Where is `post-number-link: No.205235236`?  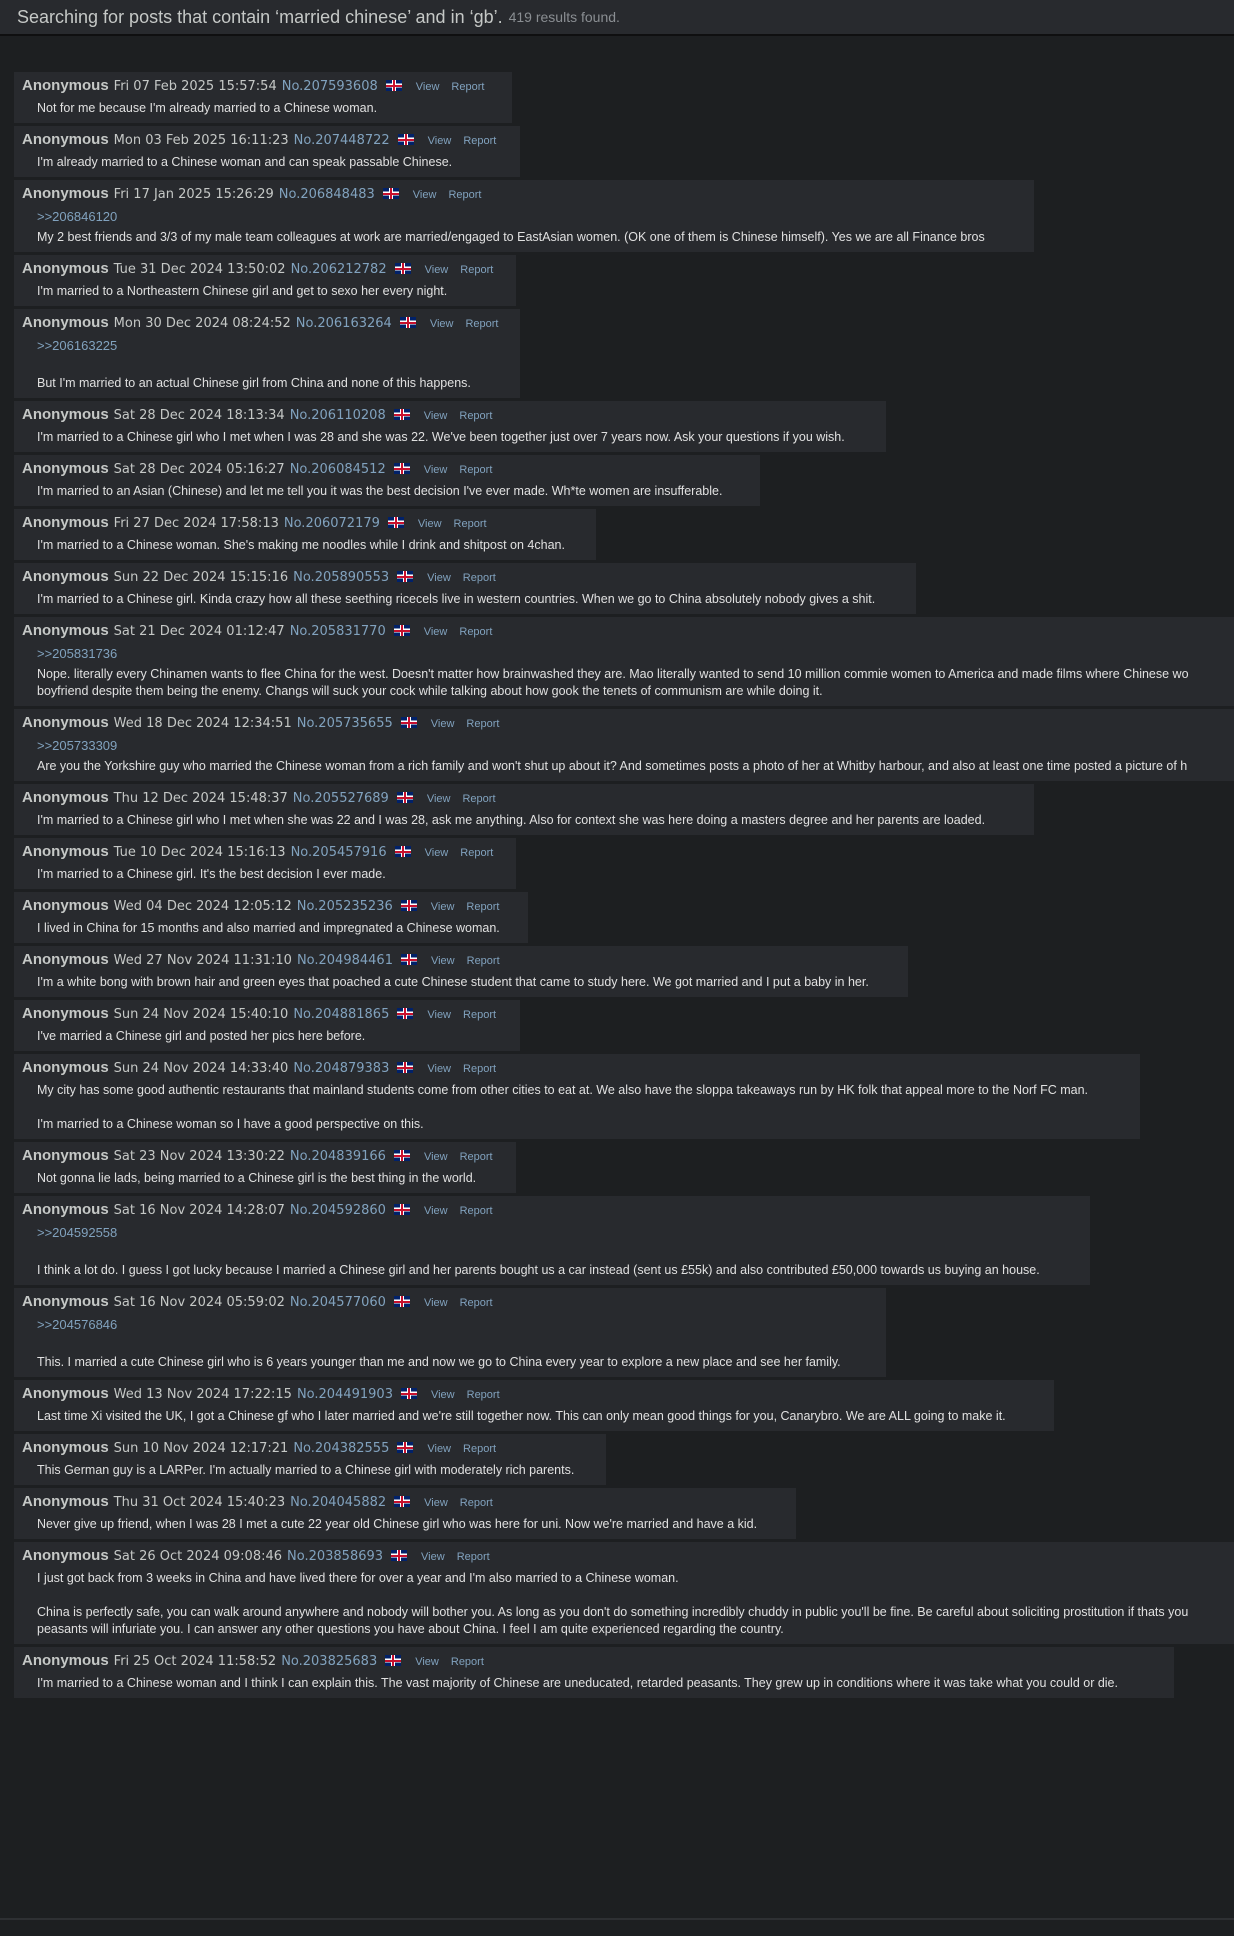
post-number-link: No.205235236 is located at coordinates (345, 906).